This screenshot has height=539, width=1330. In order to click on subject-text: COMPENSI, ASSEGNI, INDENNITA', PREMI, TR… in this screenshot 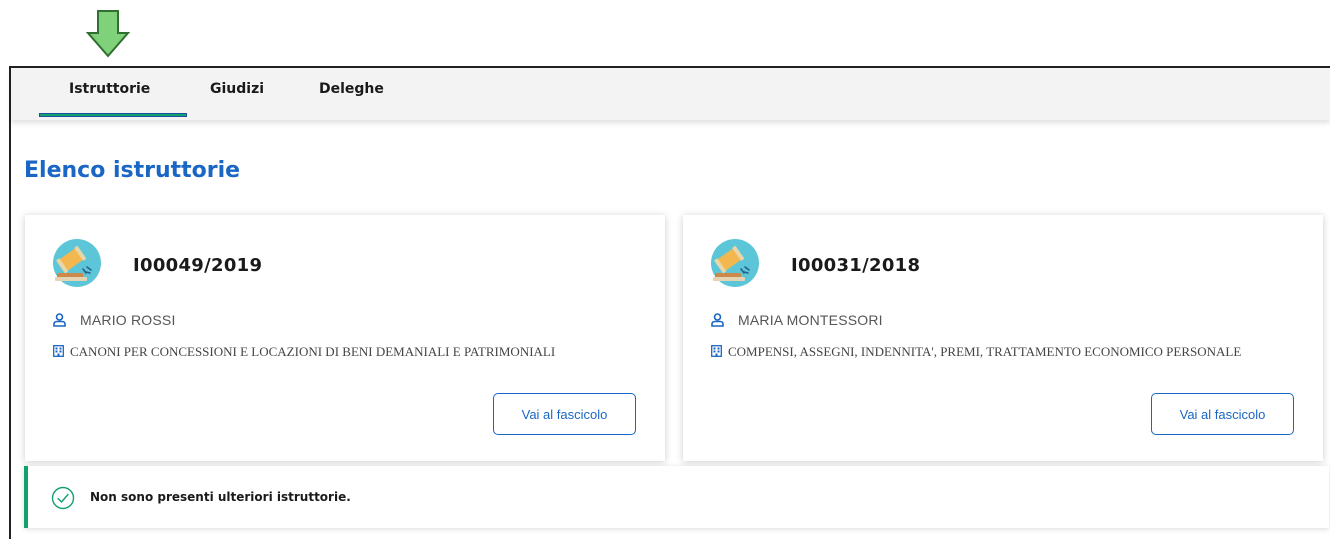, I will do `click(985, 351)`.